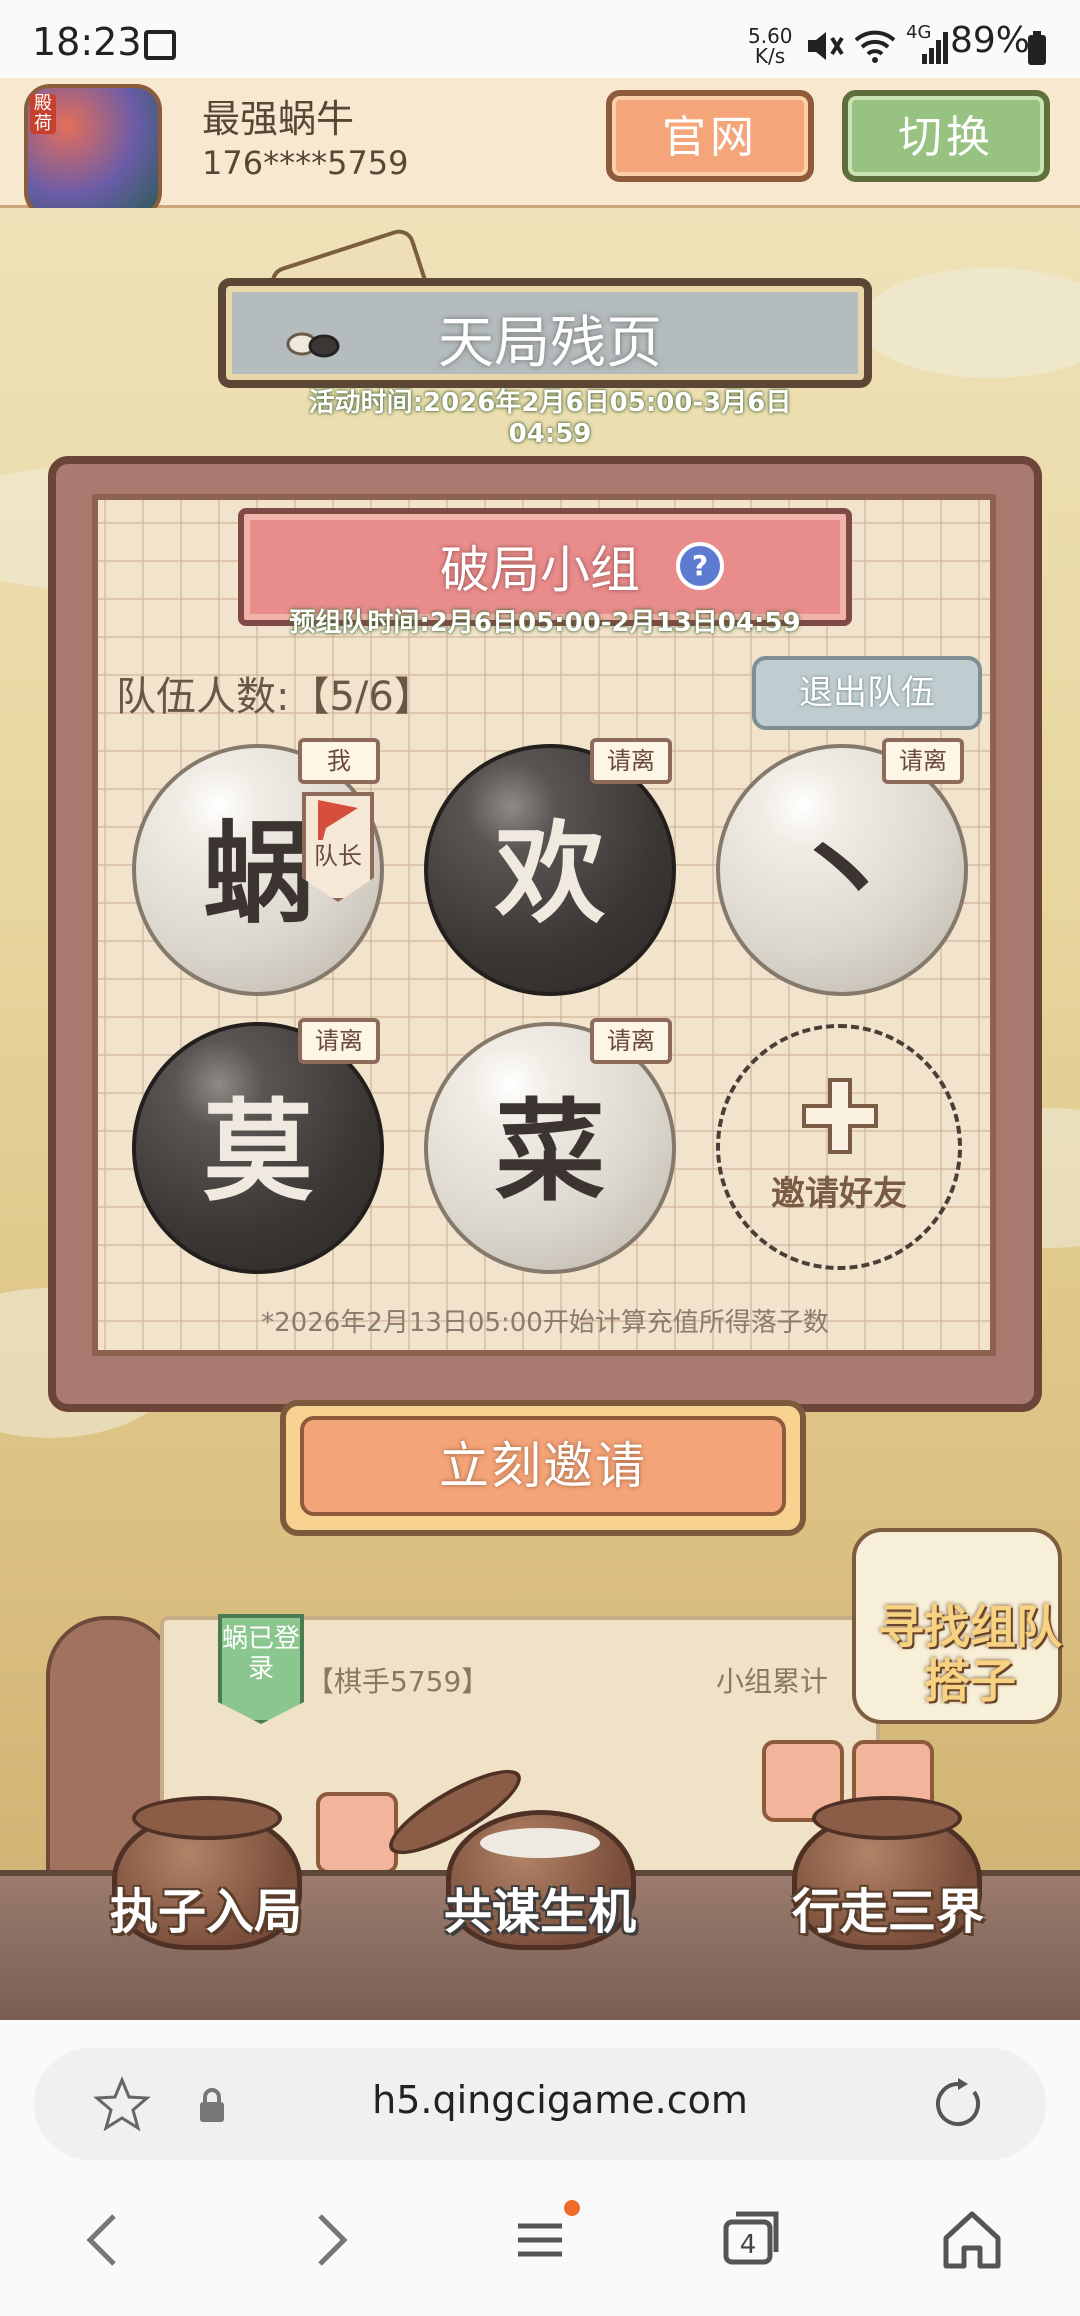 The width and height of the screenshot is (1080, 2316). I want to click on group-title: 破局小组, so click(540, 570).